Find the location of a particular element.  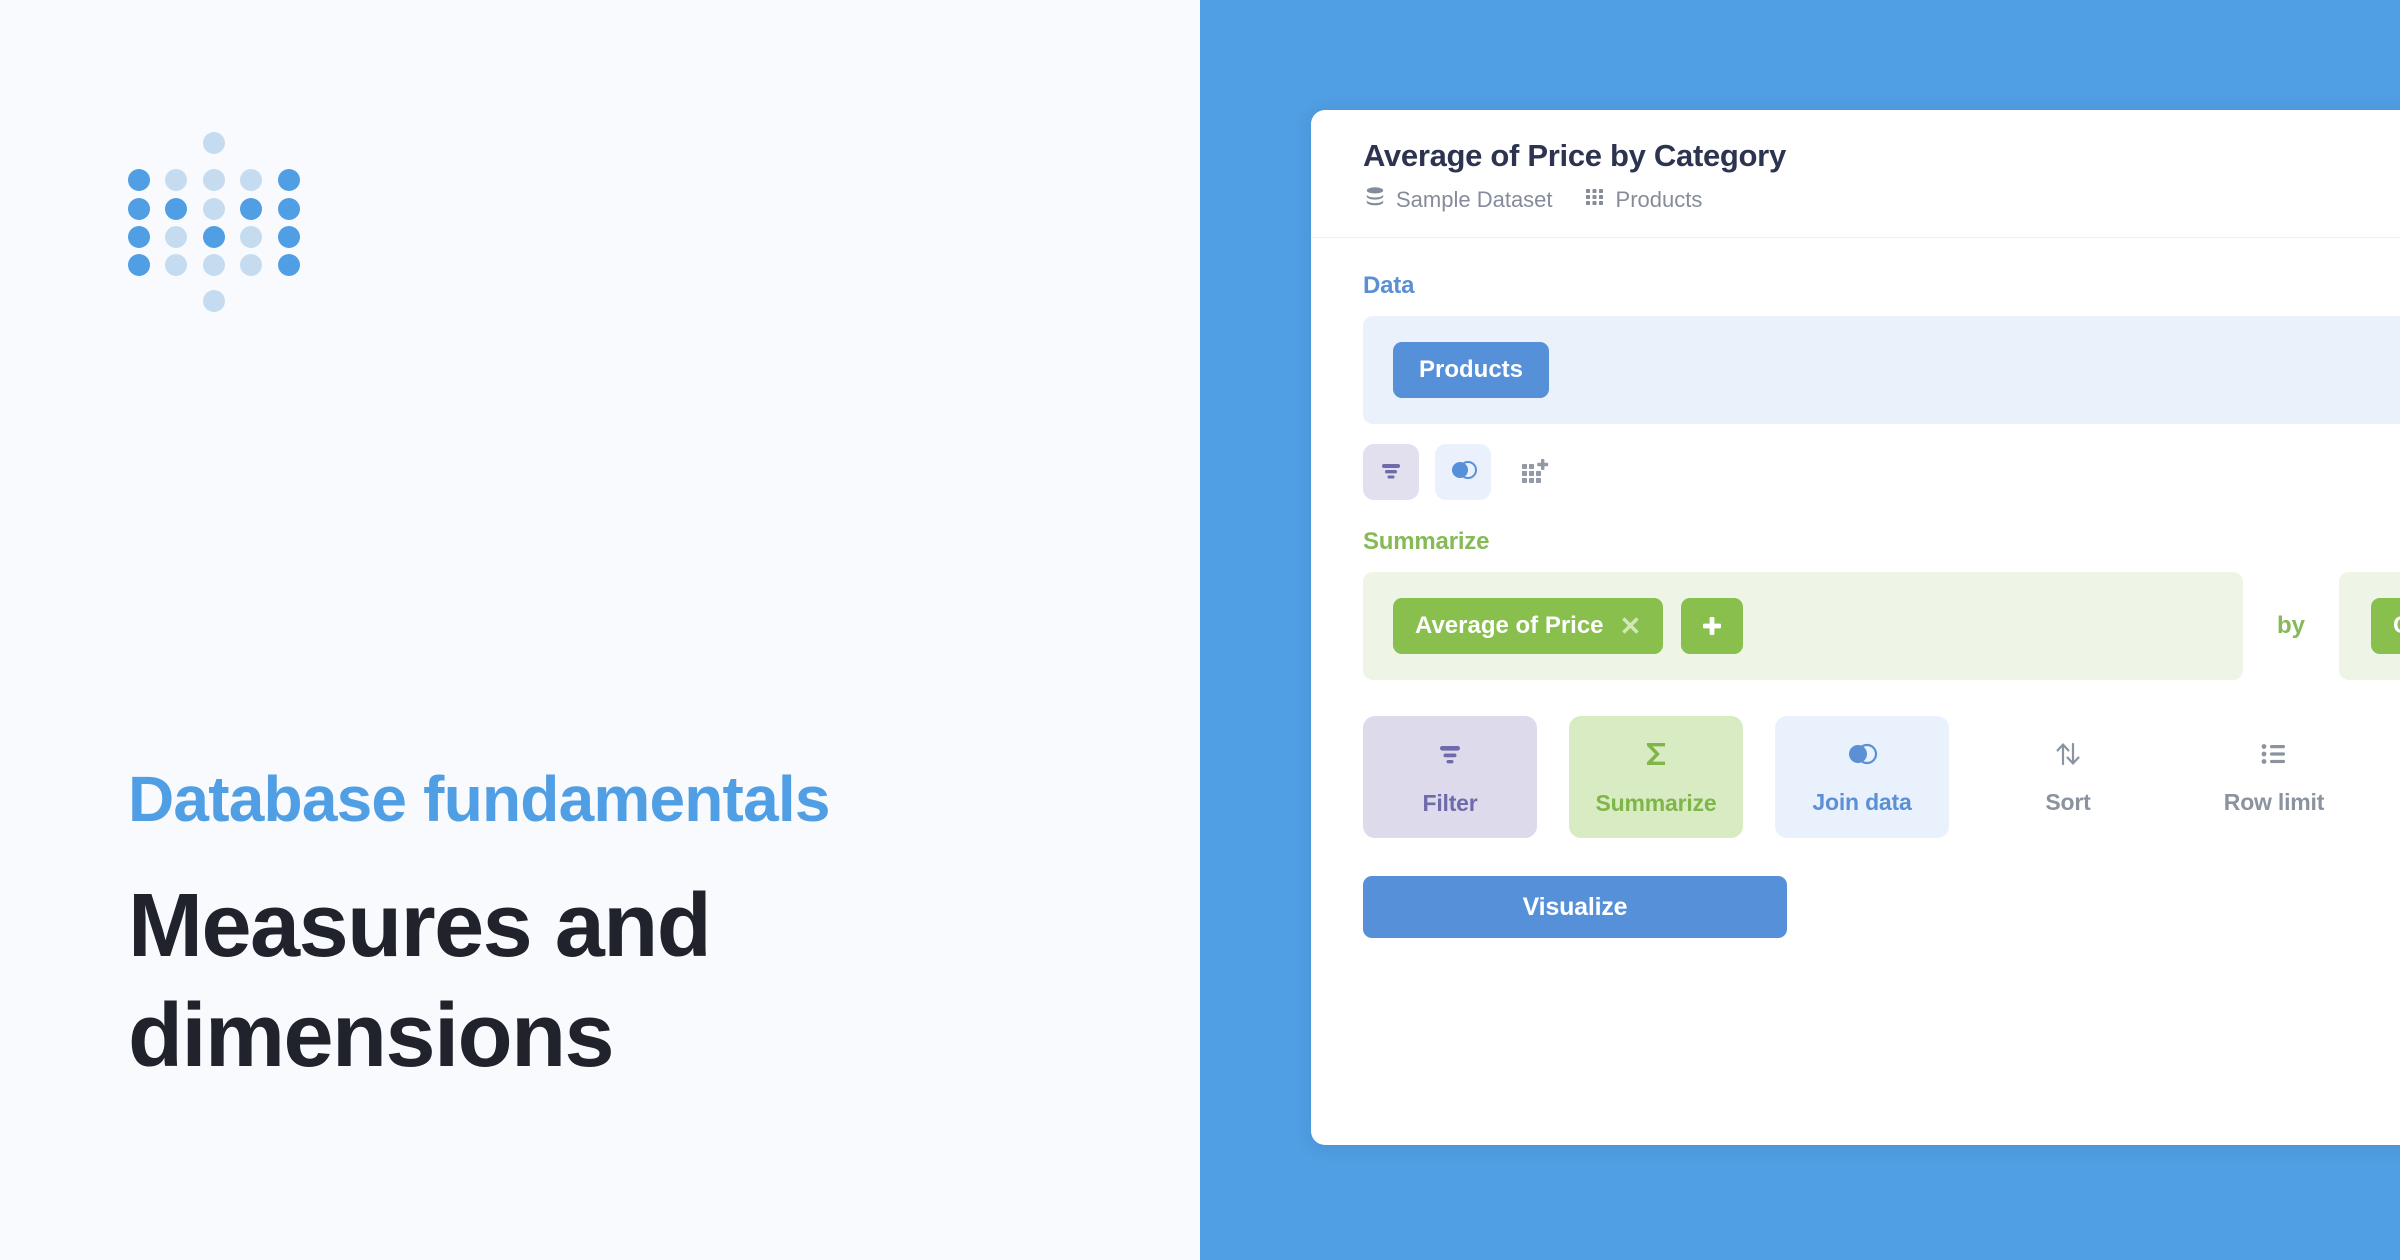

aggregation-chip: Average of Price ✕ is located at coordinates (1528, 626).